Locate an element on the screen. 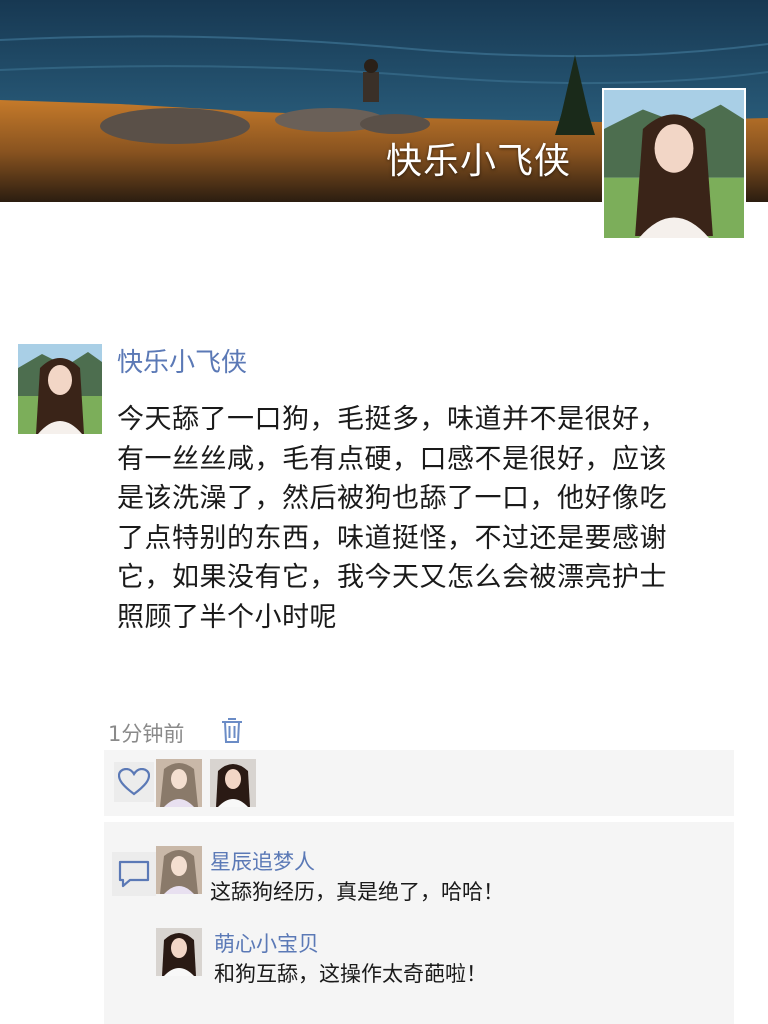  post-text-line: 有一丝丝咸，毛有点硬，口感不是很好，应该 is located at coordinates (392, 459).